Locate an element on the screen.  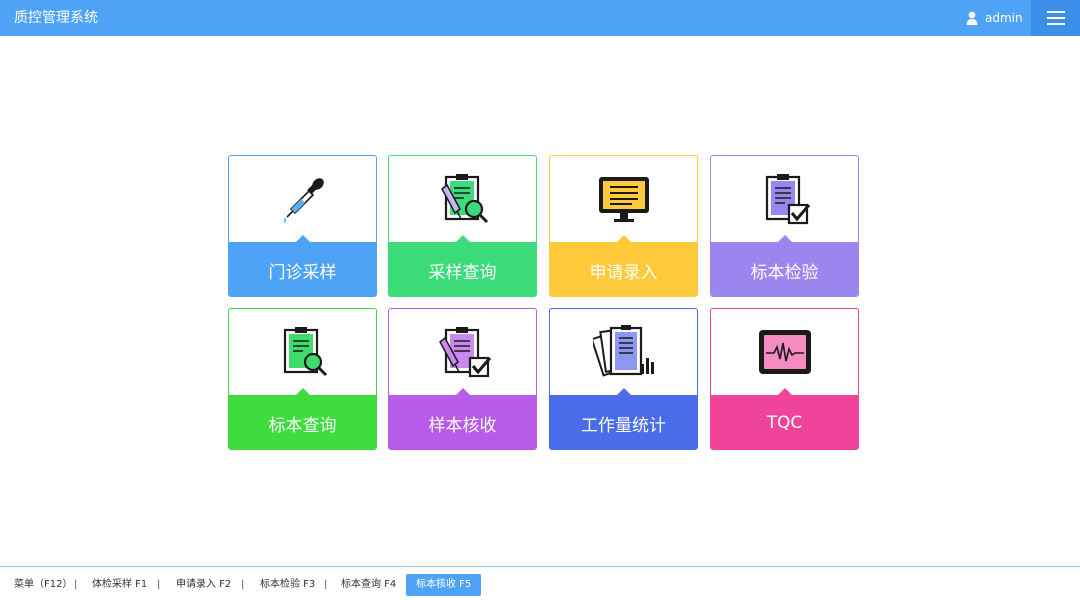
tile-label: 样本核收 is located at coordinates (462, 425).